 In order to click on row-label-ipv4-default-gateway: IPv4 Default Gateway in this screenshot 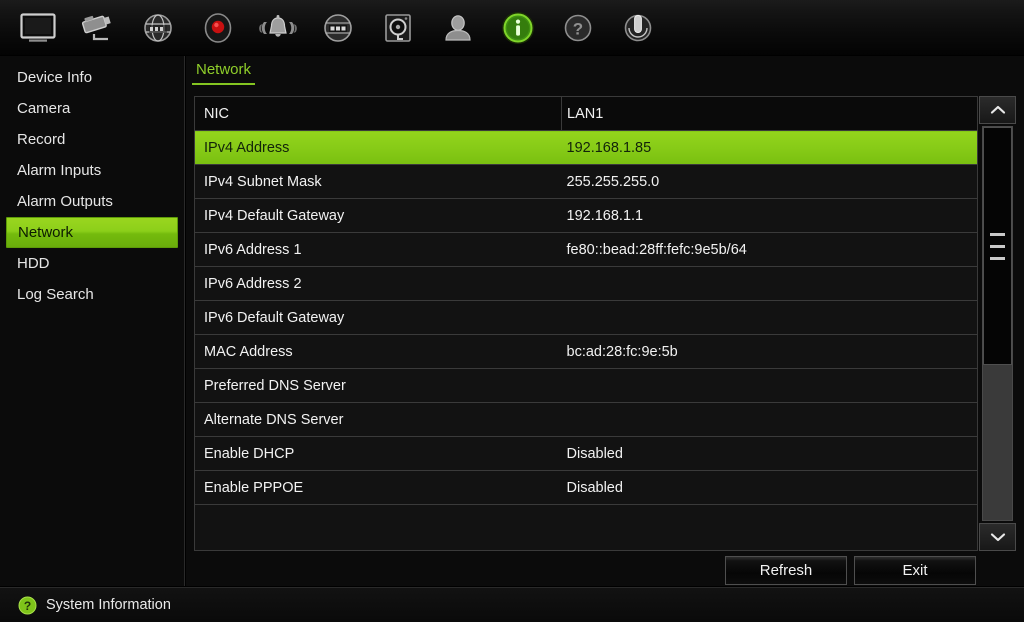, I will do `click(378, 215)`.